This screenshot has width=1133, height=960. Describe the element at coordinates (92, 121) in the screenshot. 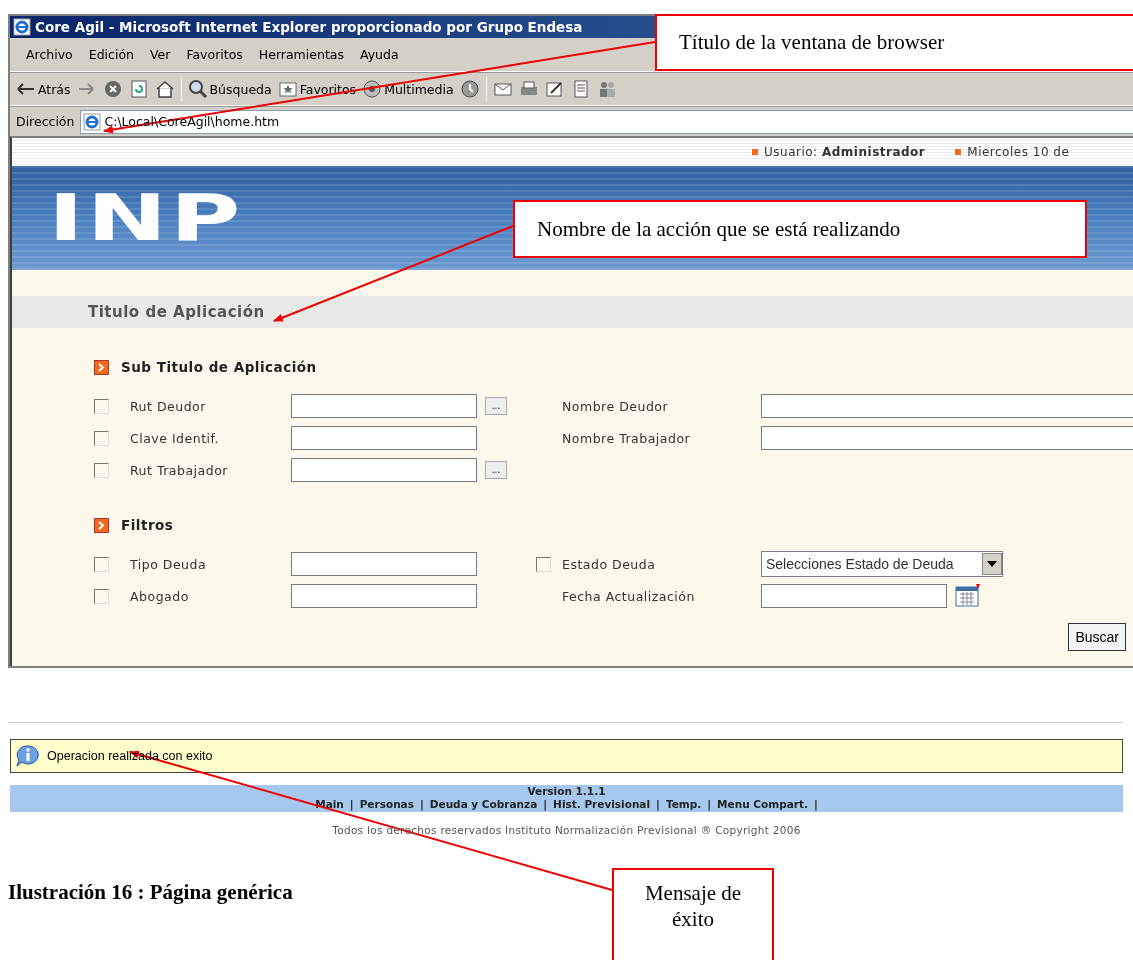

I see `page-icon` at that location.